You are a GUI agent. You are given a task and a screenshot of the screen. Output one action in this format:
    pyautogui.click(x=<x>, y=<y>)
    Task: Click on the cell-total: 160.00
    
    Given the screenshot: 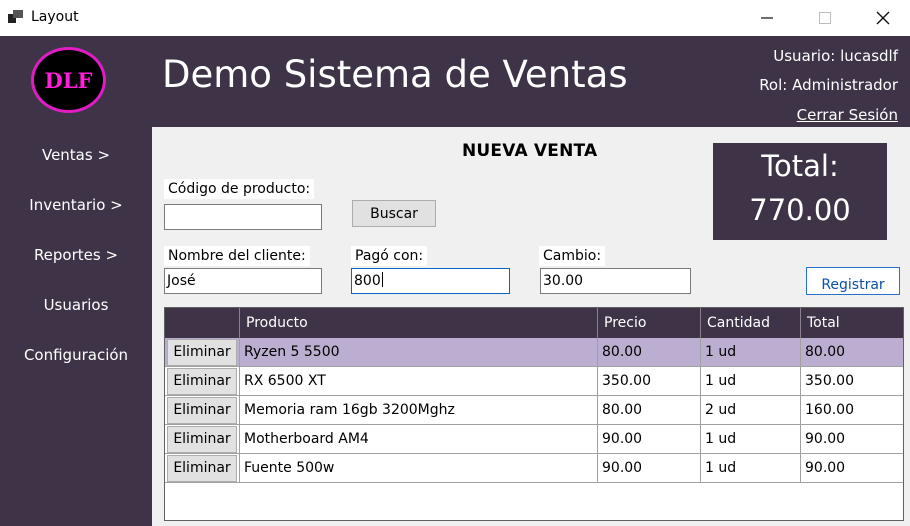 What is the action you would take?
    pyautogui.click(x=851, y=410)
    